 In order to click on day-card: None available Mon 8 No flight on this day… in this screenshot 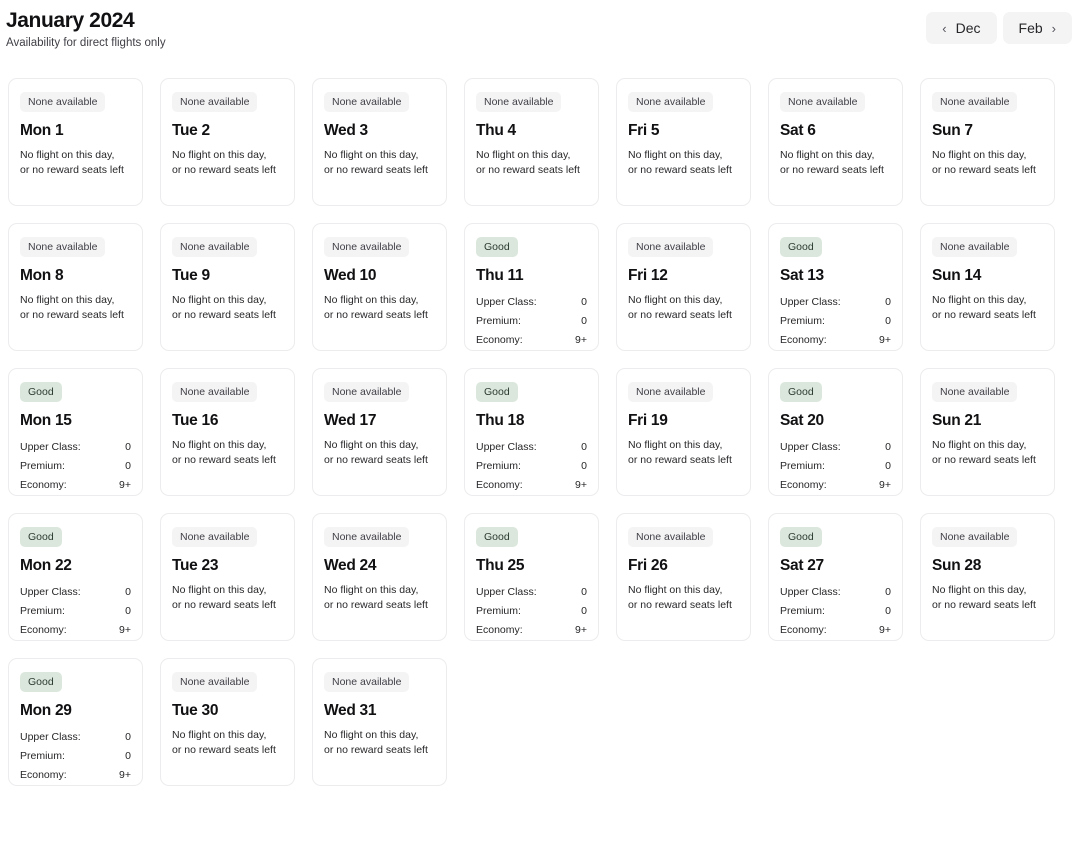, I will do `click(75, 287)`.